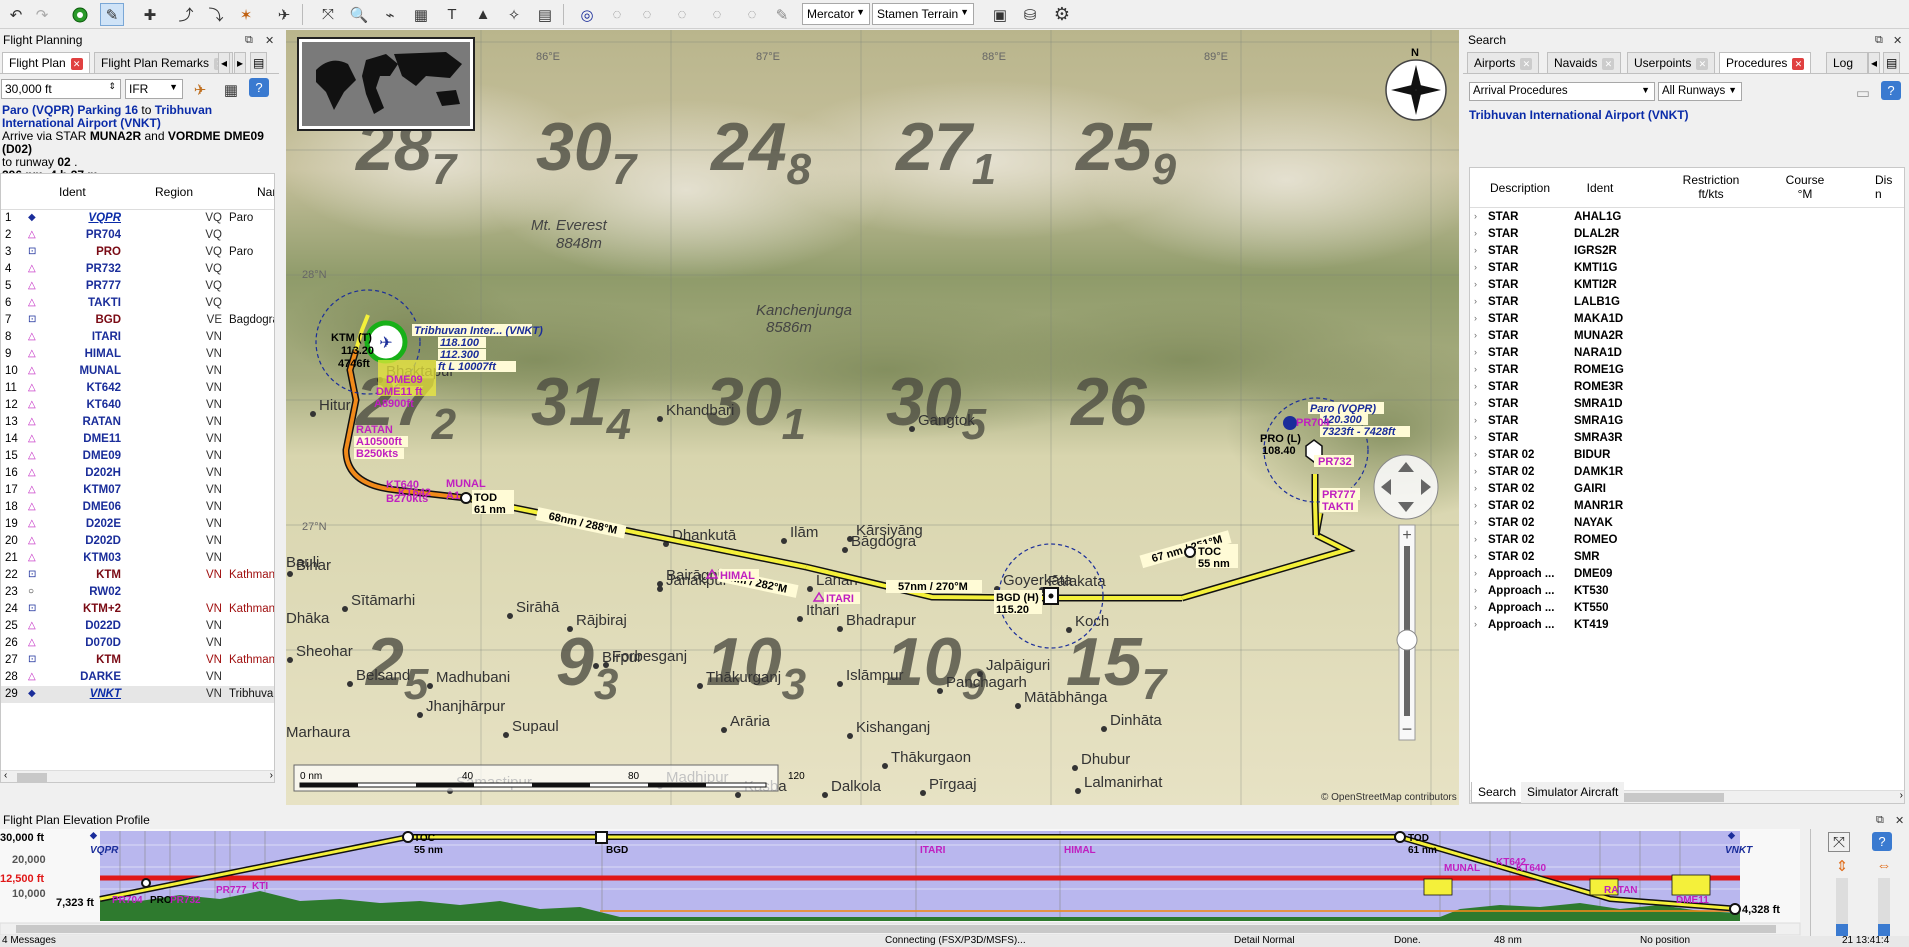  I want to click on table-row: 10 △ MUNAL VN, so click(137, 371).